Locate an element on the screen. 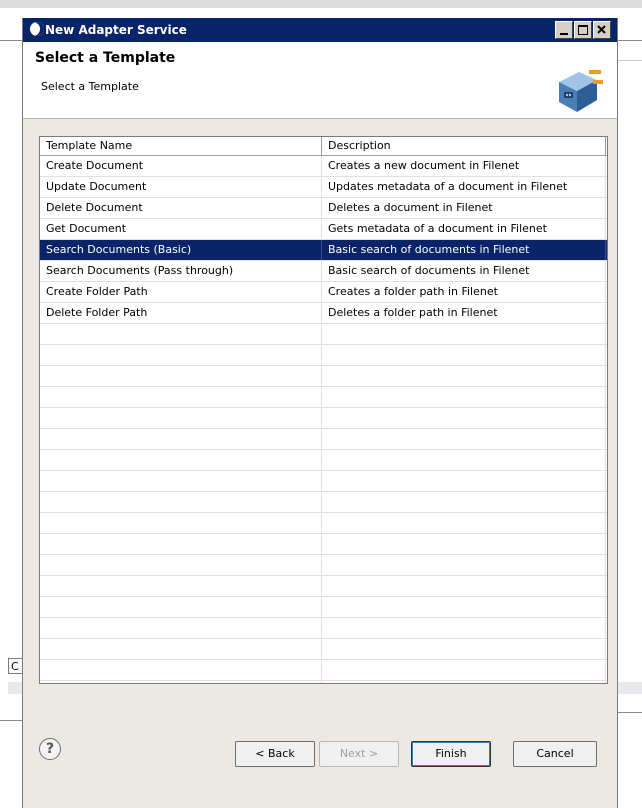  column-header-description: Description is located at coordinates (464, 146).